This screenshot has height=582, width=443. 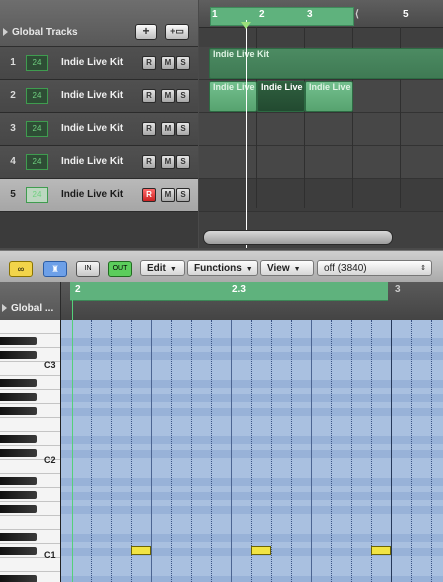 I want to click on piano-roll-playhead, so click(x=72, y=441).